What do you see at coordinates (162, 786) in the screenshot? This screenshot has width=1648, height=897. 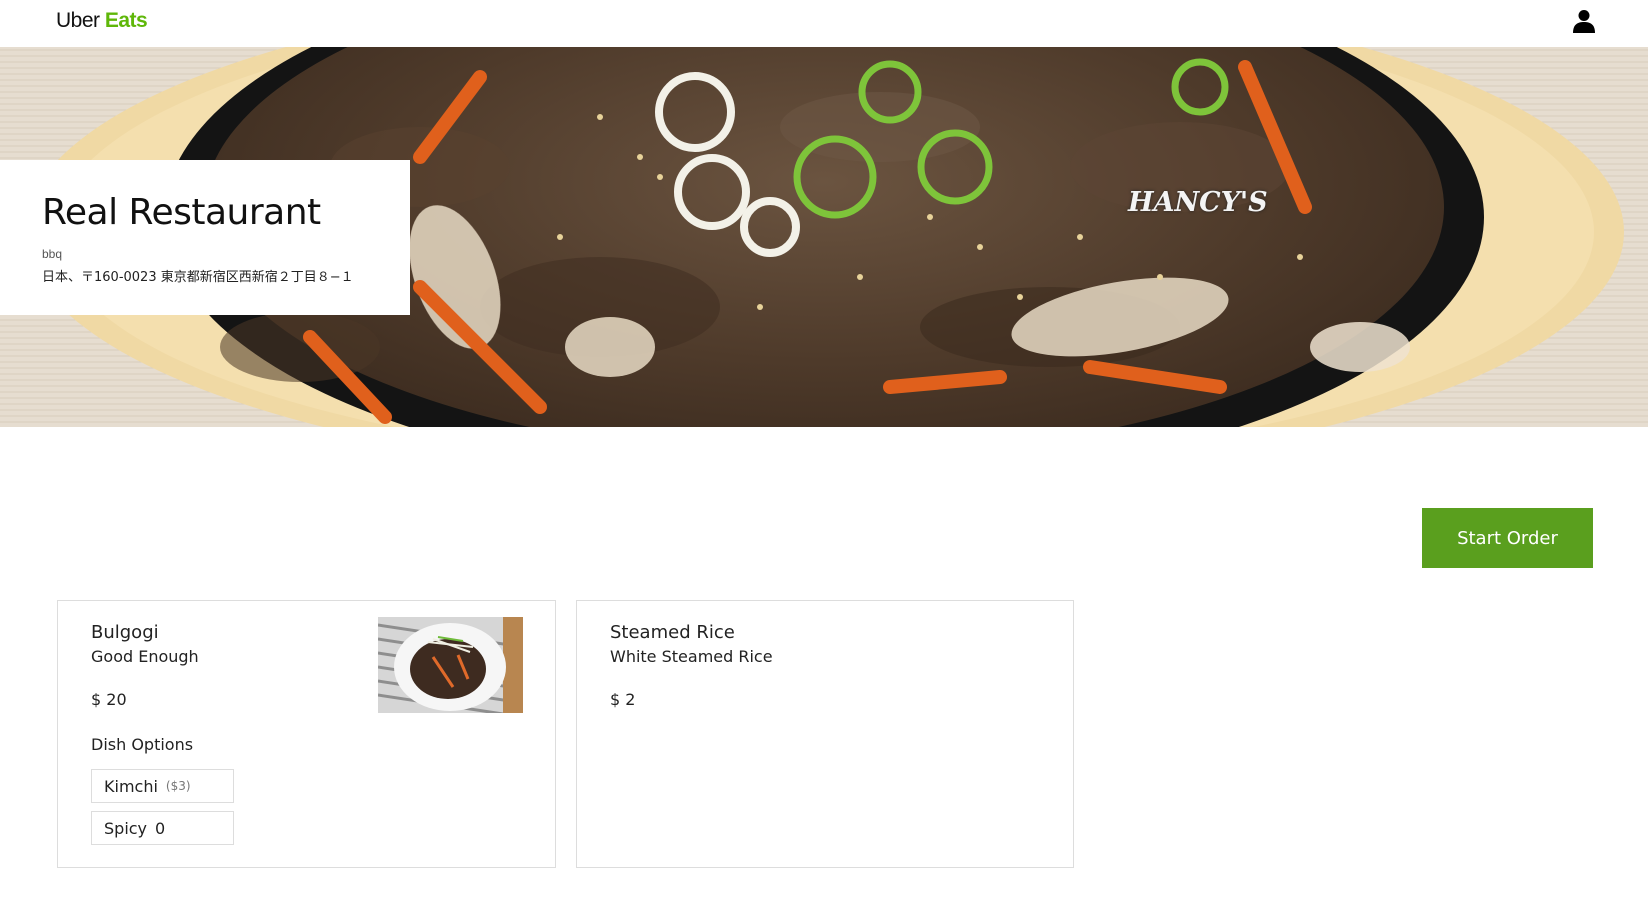 I see `dish-option-kimchi: Kimchi ($3)` at bounding box center [162, 786].